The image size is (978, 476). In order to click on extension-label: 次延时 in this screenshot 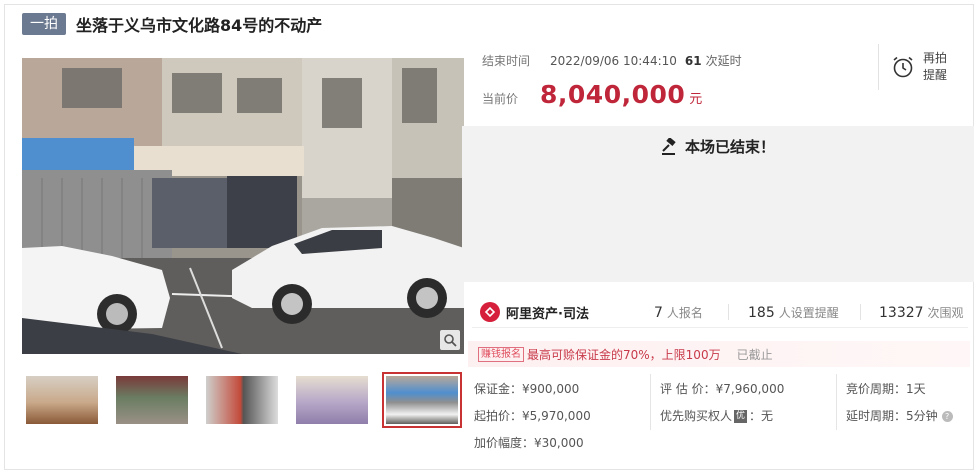, I will do `click(723, 61)`.